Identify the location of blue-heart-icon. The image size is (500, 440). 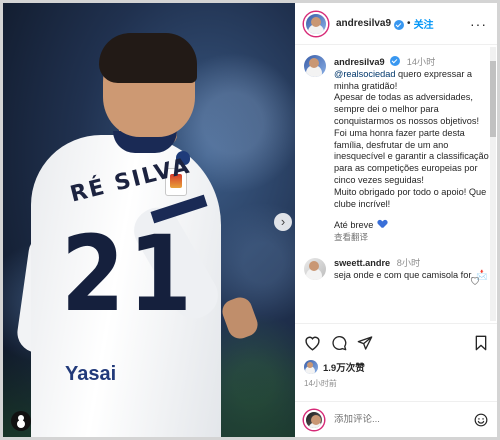
(382, 224).